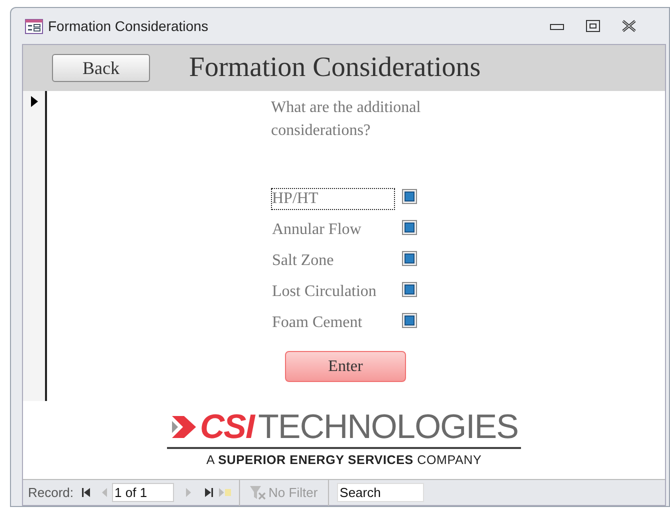  Describe the element at coordinates (143, 492) in the screenshot. I see `record-position-field: 1 of 1` at that location.